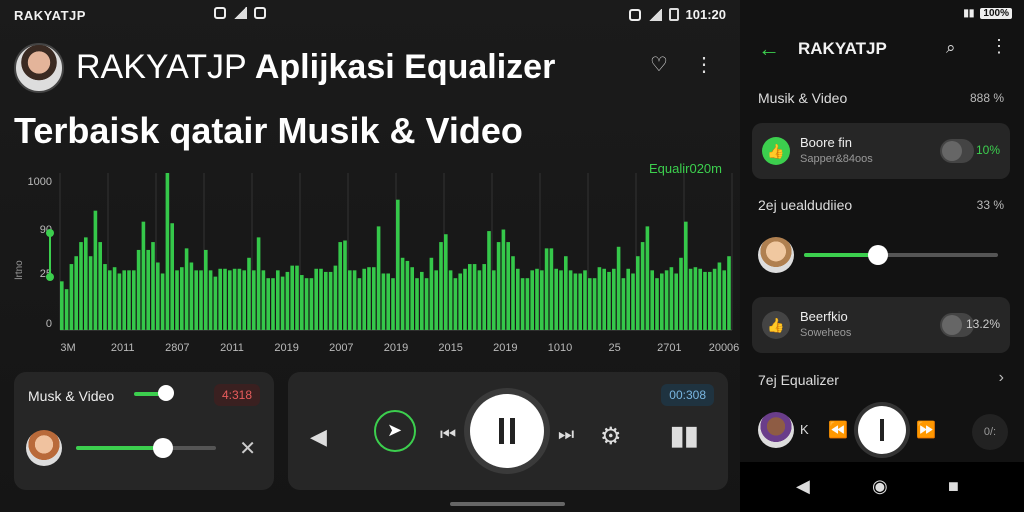  Describe the element at coordinates (161, 67) in the screenshot. I see `title-brand: RAKYATJP` at that location.